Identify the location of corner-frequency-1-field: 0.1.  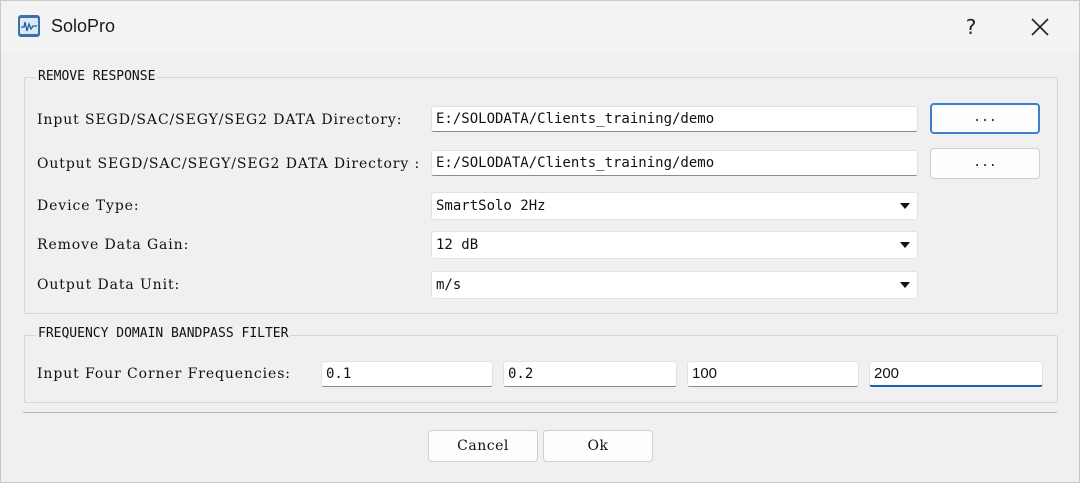
(407, 374).